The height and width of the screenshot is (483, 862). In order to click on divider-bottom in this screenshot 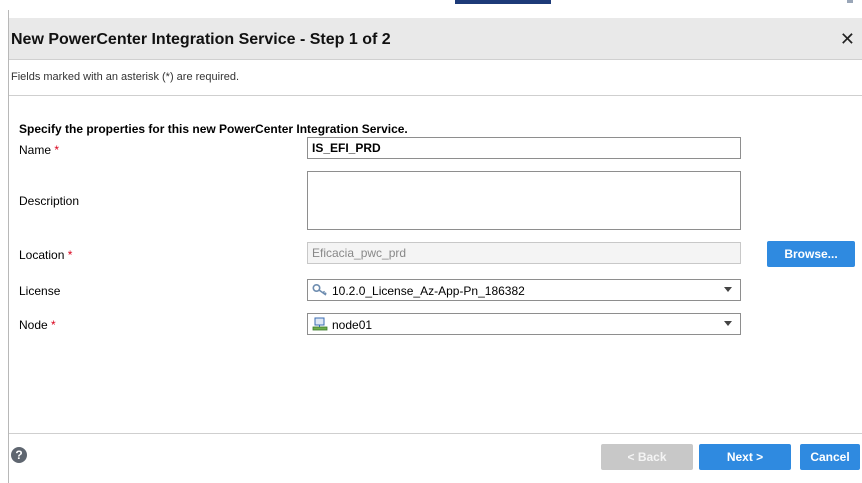, I will do `click(435, 433)`.